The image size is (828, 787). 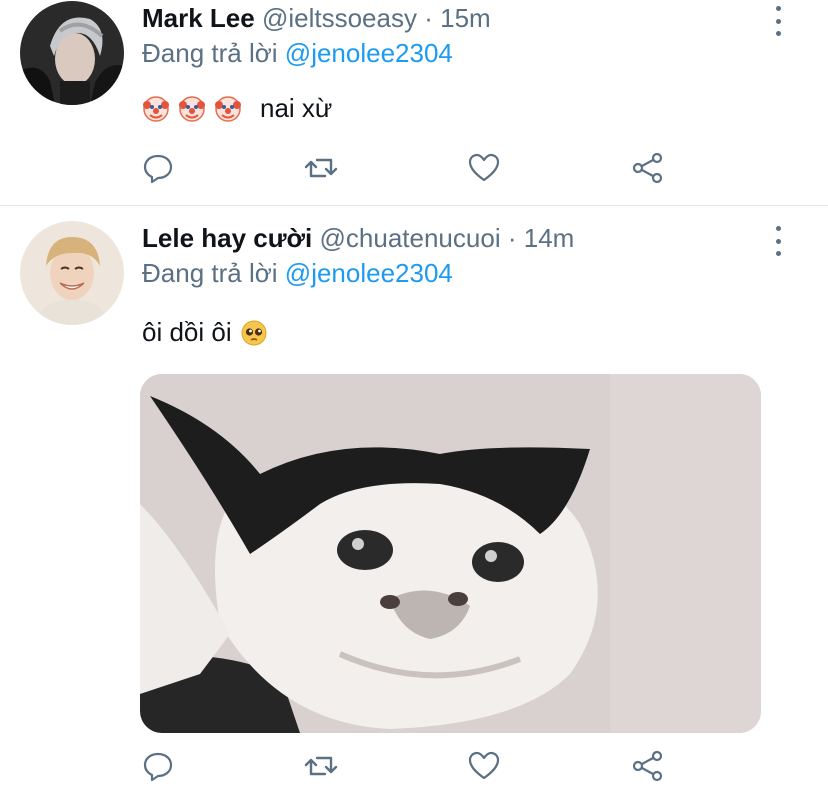 I want to click on timestamp: 14m, so click(x=549, y=238).